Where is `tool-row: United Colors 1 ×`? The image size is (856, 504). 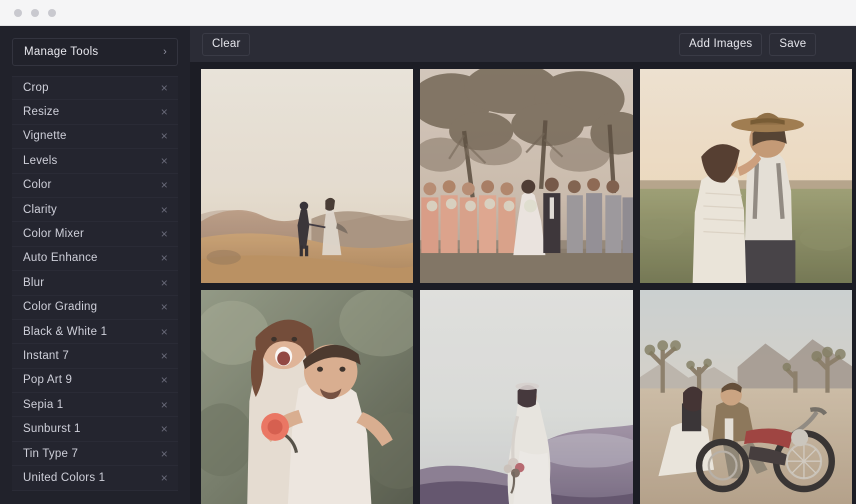
tool-row: United Colors 1 × is located at coordinates (95, 478).